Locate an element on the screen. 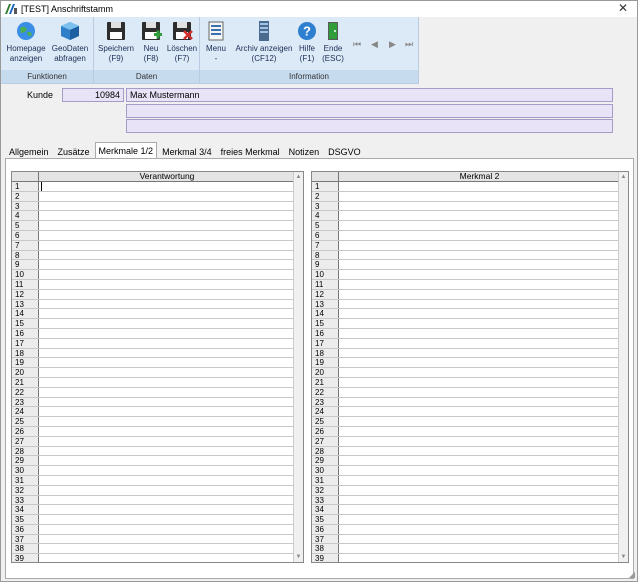 The image size is (638, 582). nav-next-icon: ▶ is located at coordinates (392, 44).